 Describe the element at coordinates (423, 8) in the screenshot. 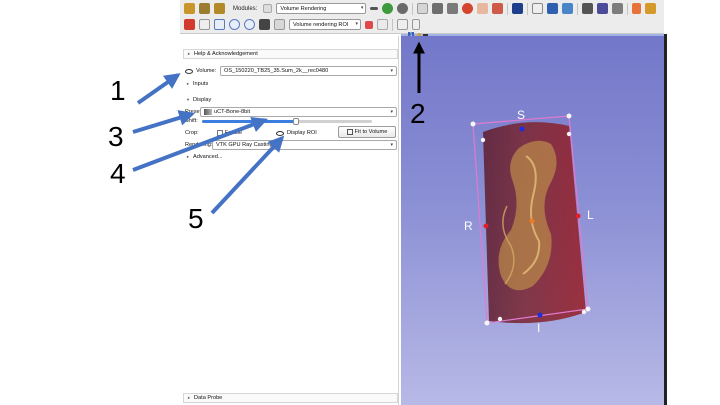

I see `data-module-icon` at that location.